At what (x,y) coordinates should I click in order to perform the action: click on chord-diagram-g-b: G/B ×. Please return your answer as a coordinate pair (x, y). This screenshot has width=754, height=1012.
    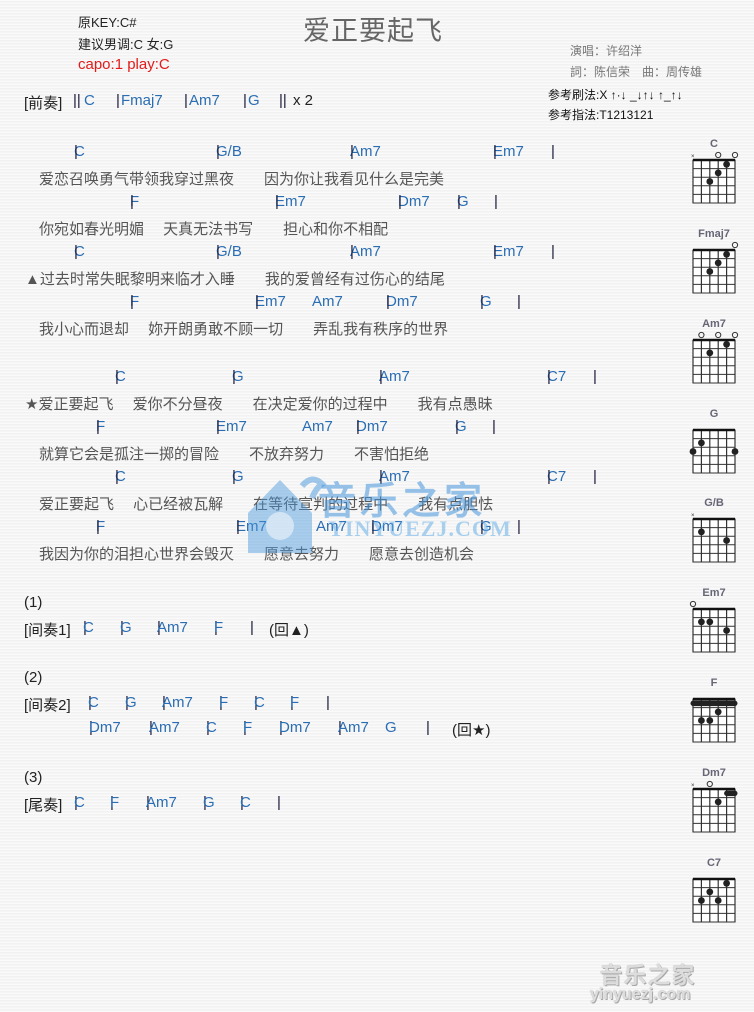
    Looking at the image, I should click on (714, 537).